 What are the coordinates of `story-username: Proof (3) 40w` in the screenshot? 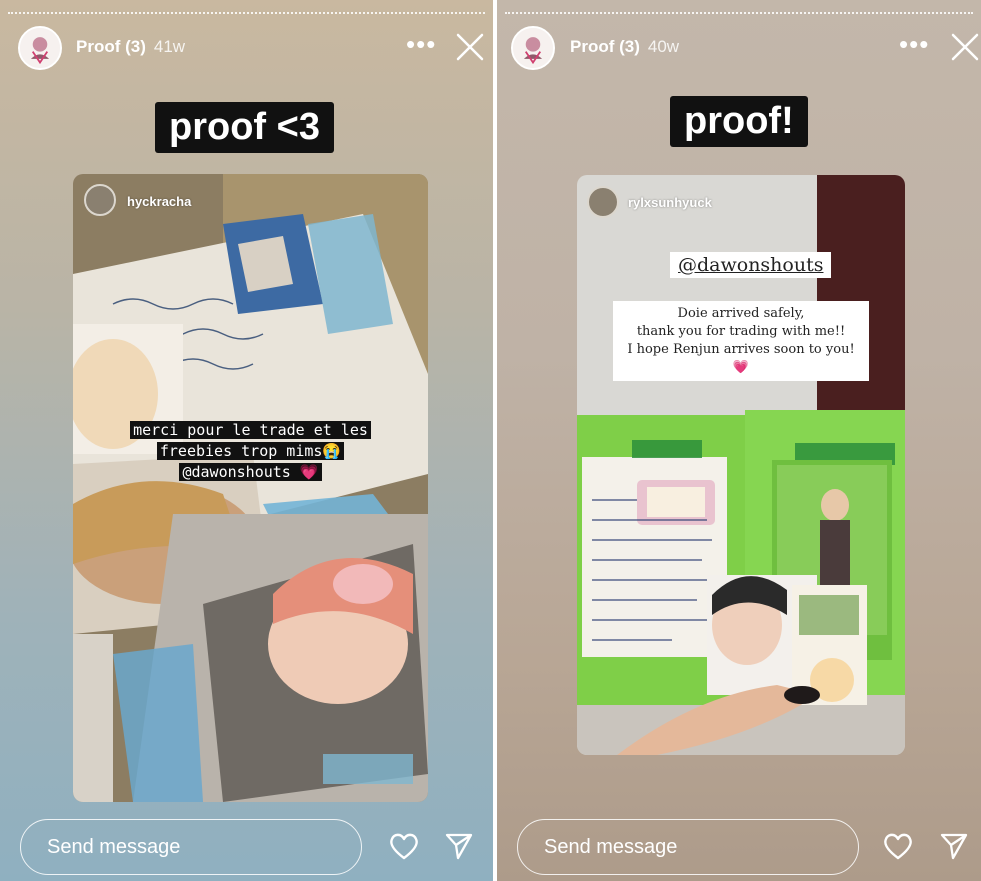 It's located at (624, 47).